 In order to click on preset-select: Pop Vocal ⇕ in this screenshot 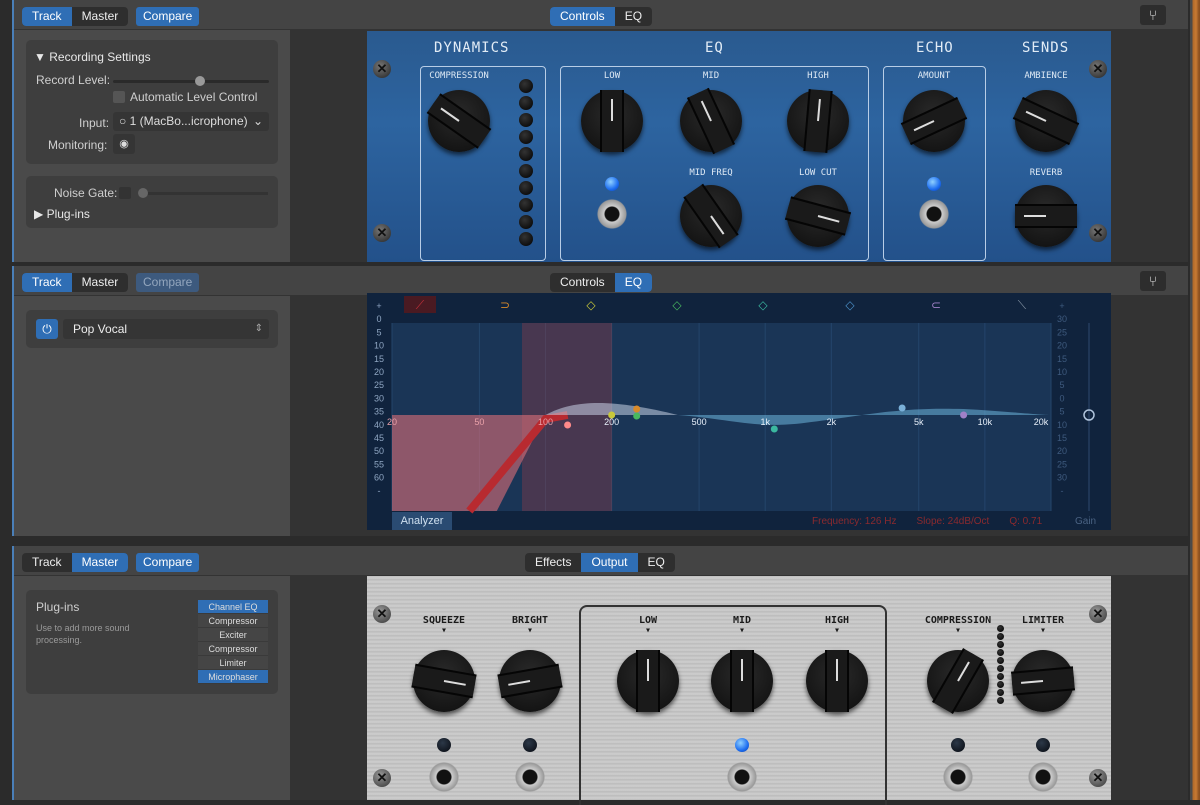, I will do `click(166, 329)`.